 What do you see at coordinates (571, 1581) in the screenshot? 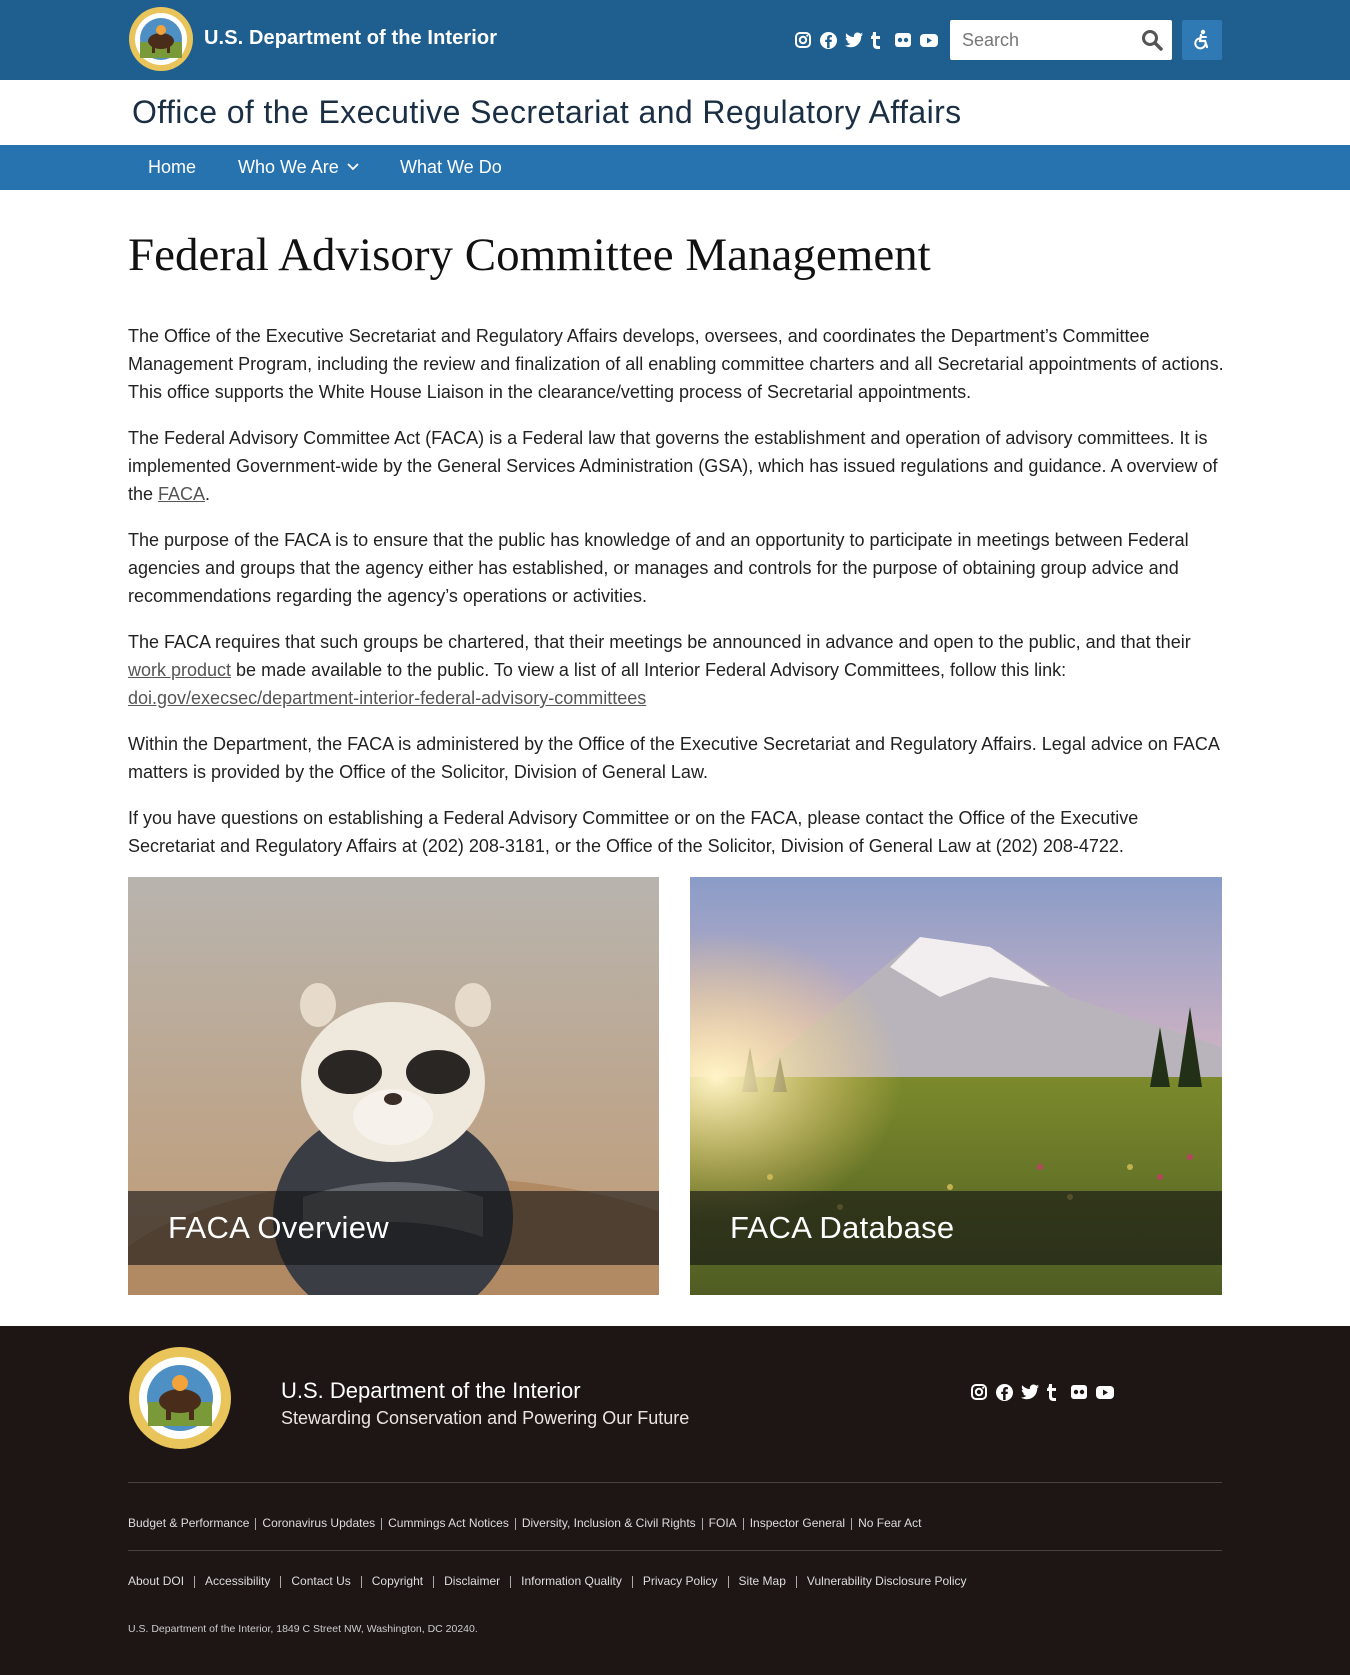
I see `footer-link-information-quality: Information Quality` at bounding box center [571, 1581].